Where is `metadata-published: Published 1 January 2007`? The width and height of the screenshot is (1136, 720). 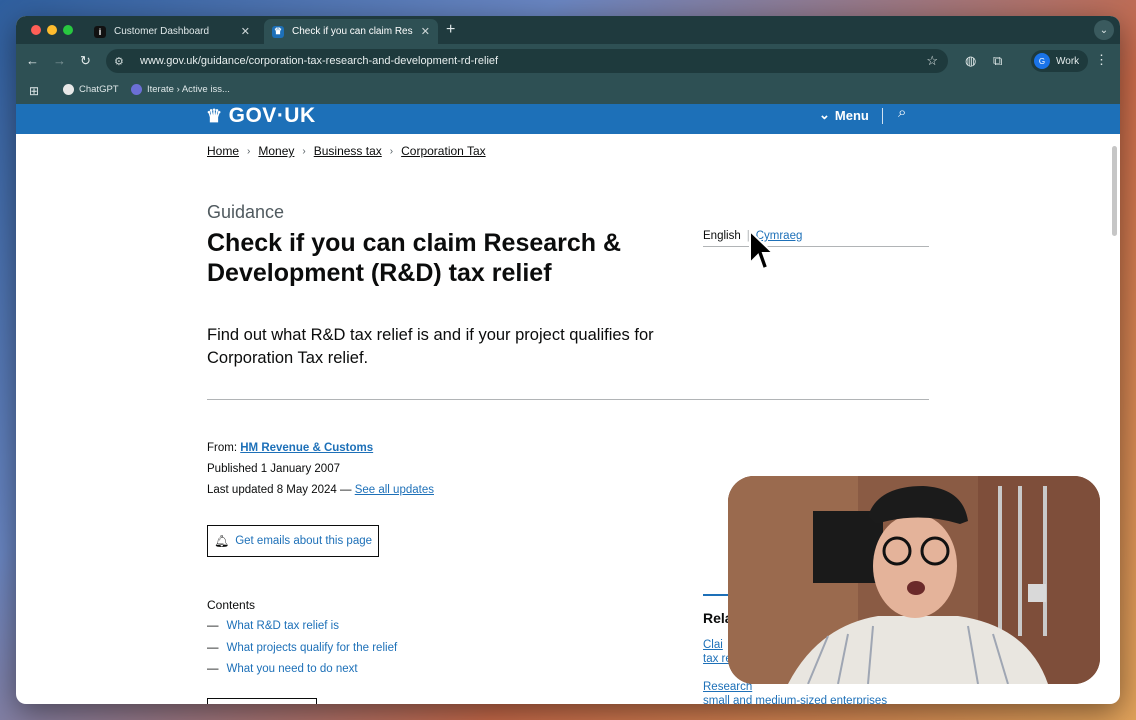
metadata-published: Published 1 January 2007 is located at coordinates (273, 469).